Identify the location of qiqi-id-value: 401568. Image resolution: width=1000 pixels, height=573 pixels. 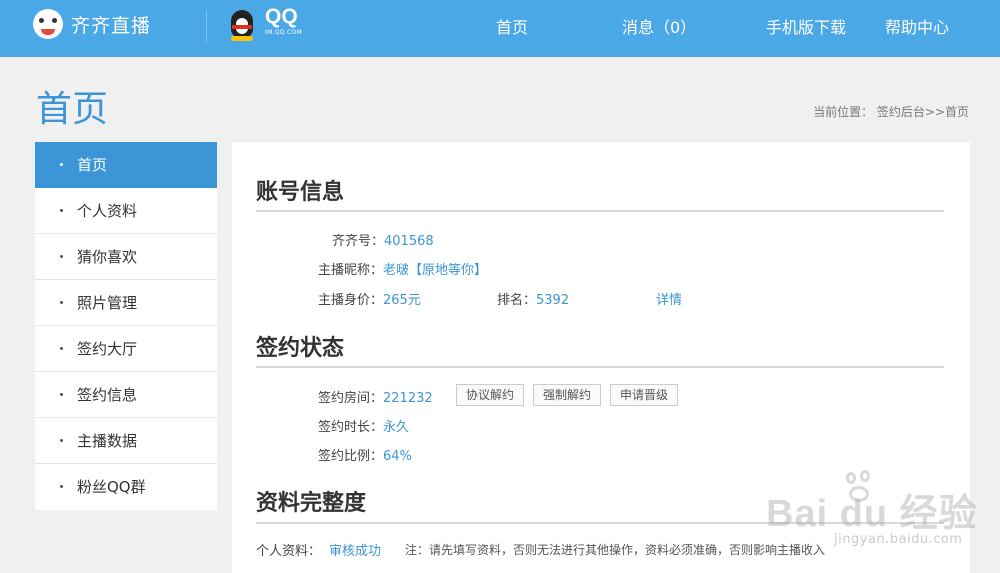
(409, 241).